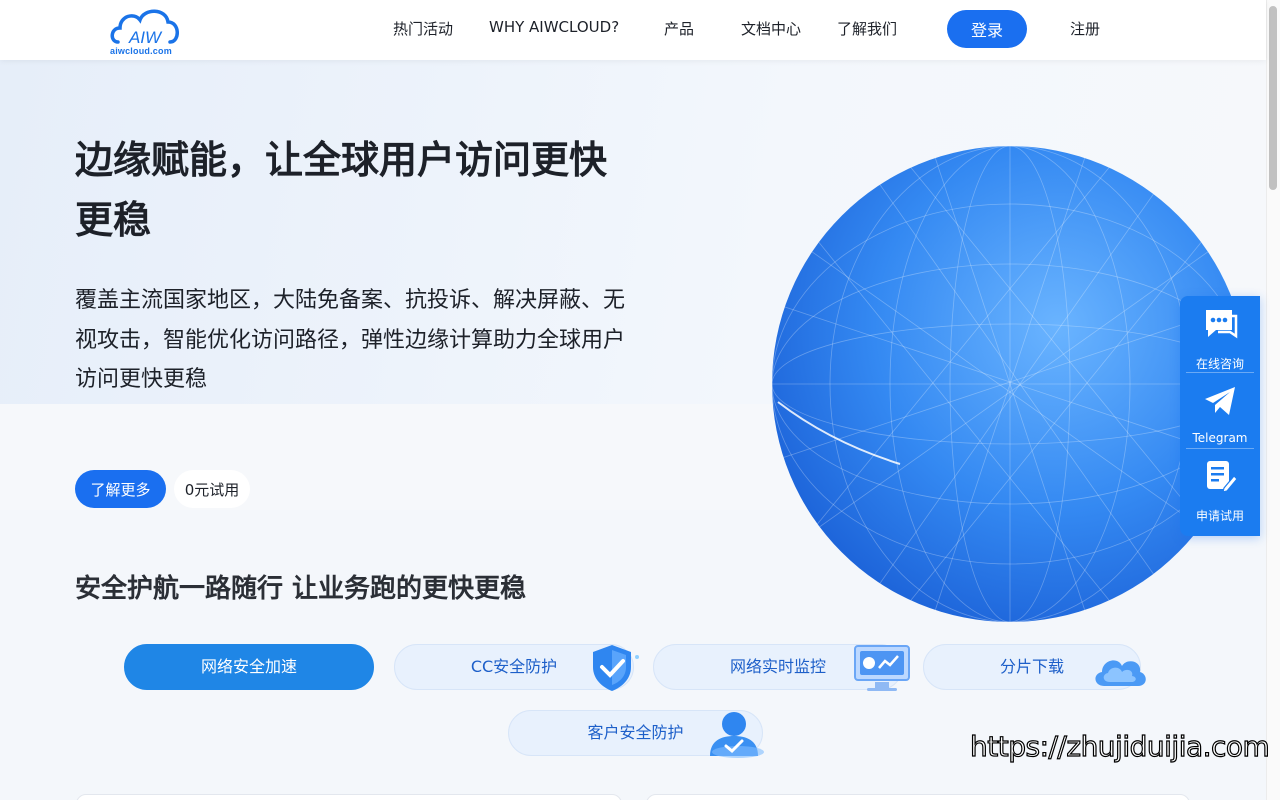 The width and height of the screenshot is (1280, 800). Describe the element at coordinates (867, 28) in the screenshot. I see `nav-item-about: 了解我们` at that location.